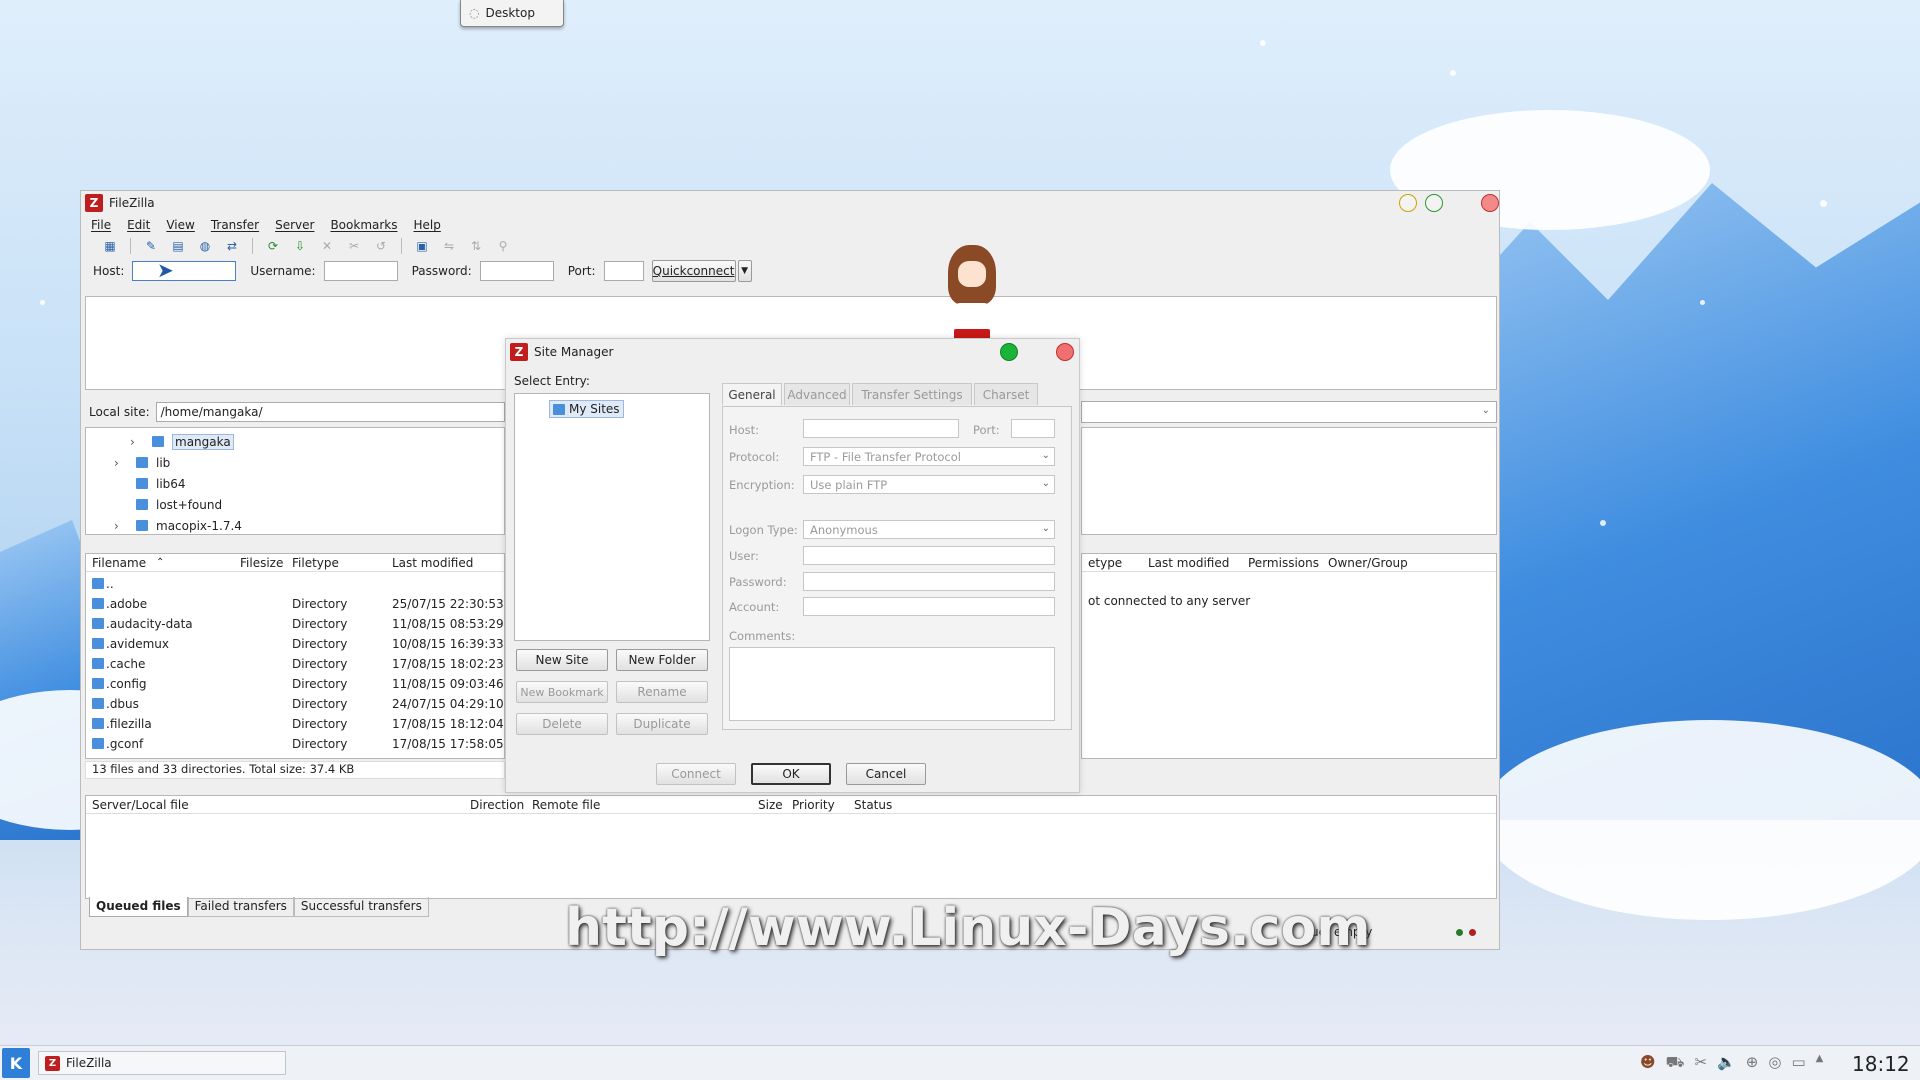  What do you see at coordinates (497, 805) in the screenshot?
I see `col-direction: Direction` at bounding box center [497, 805].